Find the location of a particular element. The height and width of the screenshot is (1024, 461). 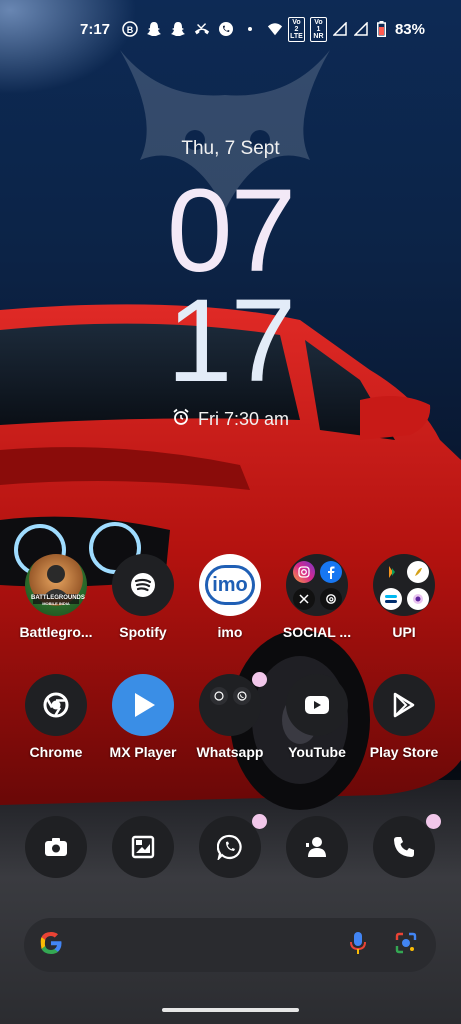

contacts-icon is located at coordinates (317, 847).